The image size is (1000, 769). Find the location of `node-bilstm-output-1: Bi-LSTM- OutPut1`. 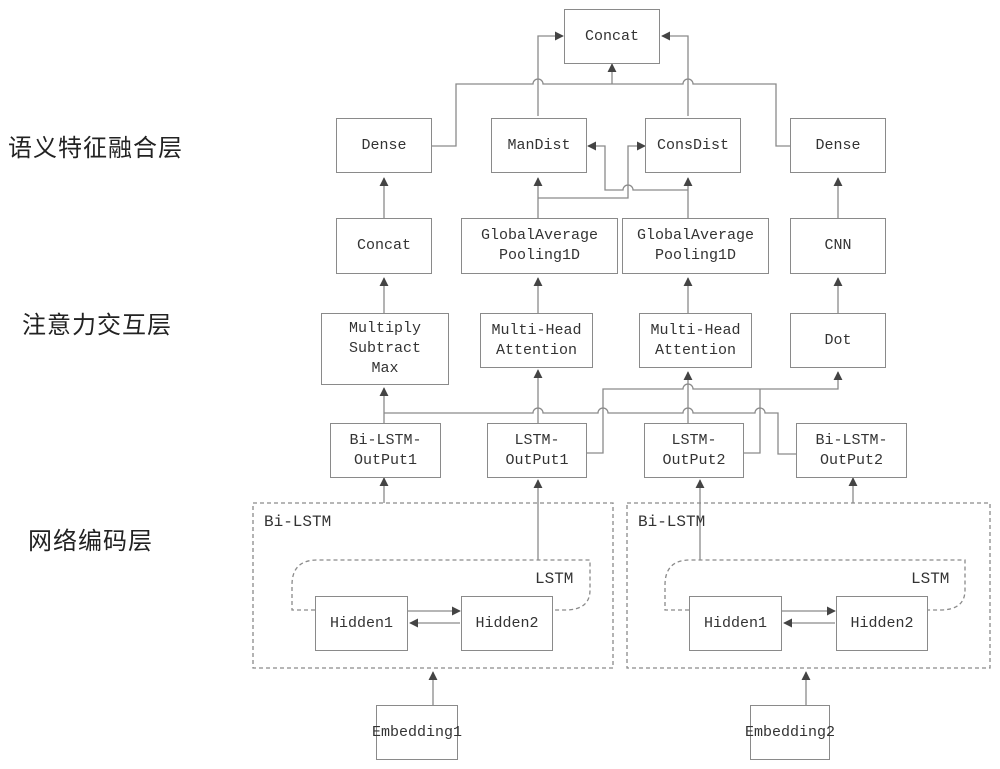

node-bilstm-output-1: Bi-LSTM- OutPut1 is located at coordinates (385, 450).